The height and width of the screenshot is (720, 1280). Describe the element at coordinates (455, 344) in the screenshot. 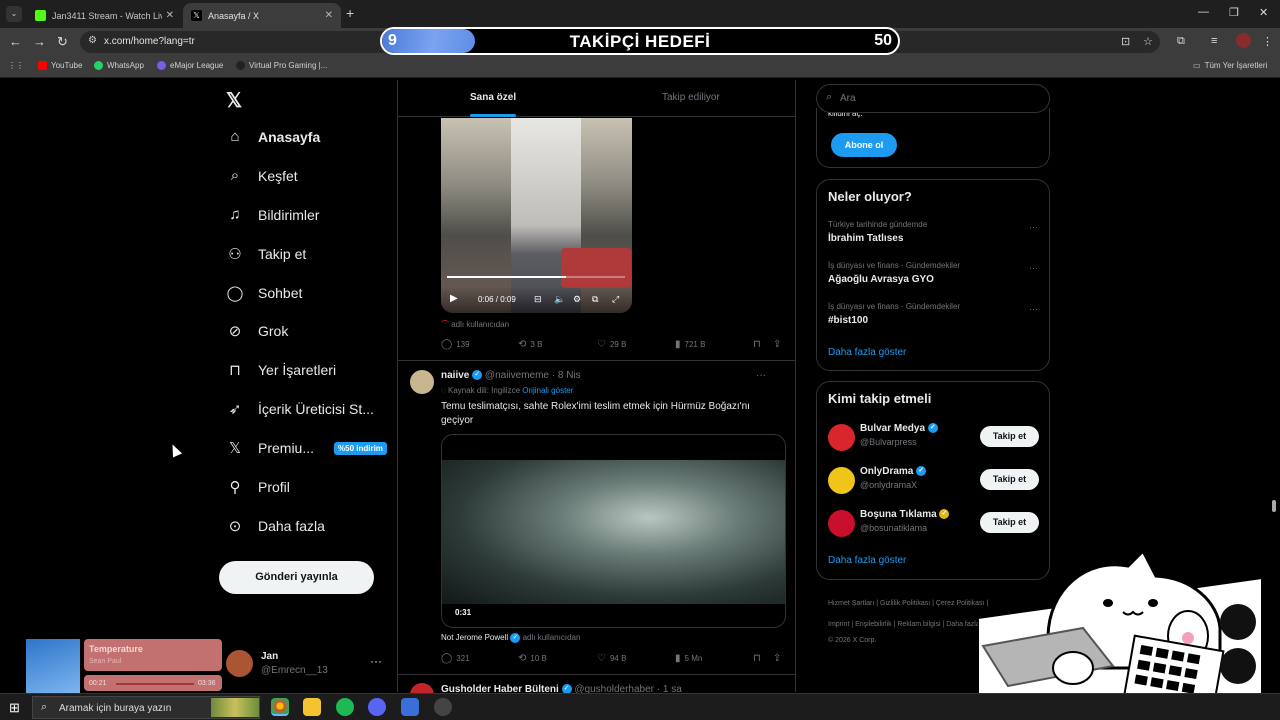

I see `reply-button: ◯ 139` at that location.